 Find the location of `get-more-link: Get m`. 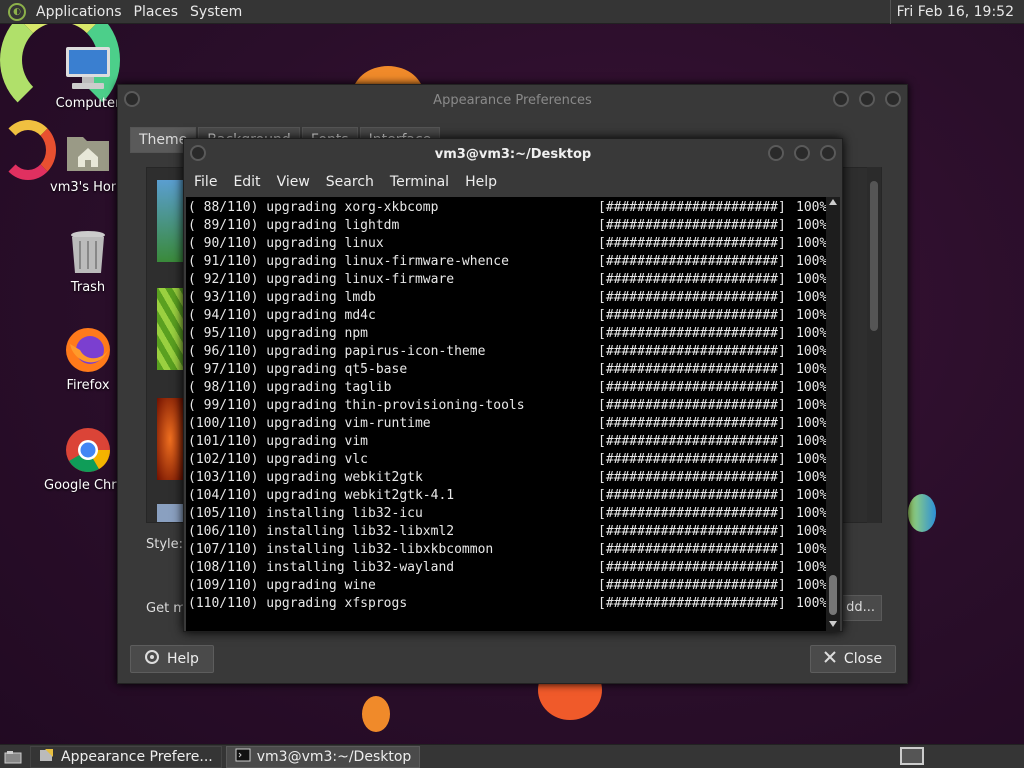

get-more-link: Get m is located at coordinates (166, 608).